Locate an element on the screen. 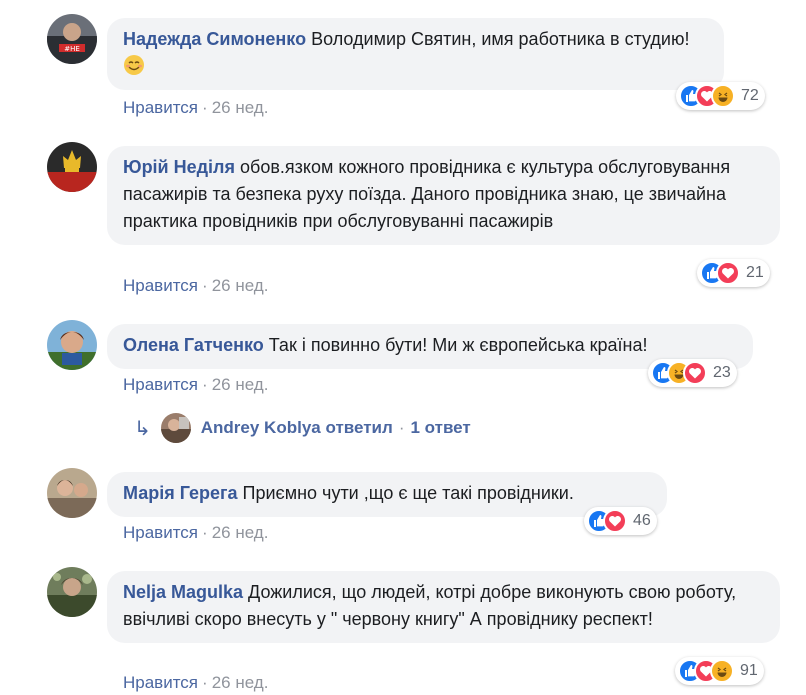  comment-text: Приємно чути ,що є ще такі провідники. is located at coordinates (408, 493).